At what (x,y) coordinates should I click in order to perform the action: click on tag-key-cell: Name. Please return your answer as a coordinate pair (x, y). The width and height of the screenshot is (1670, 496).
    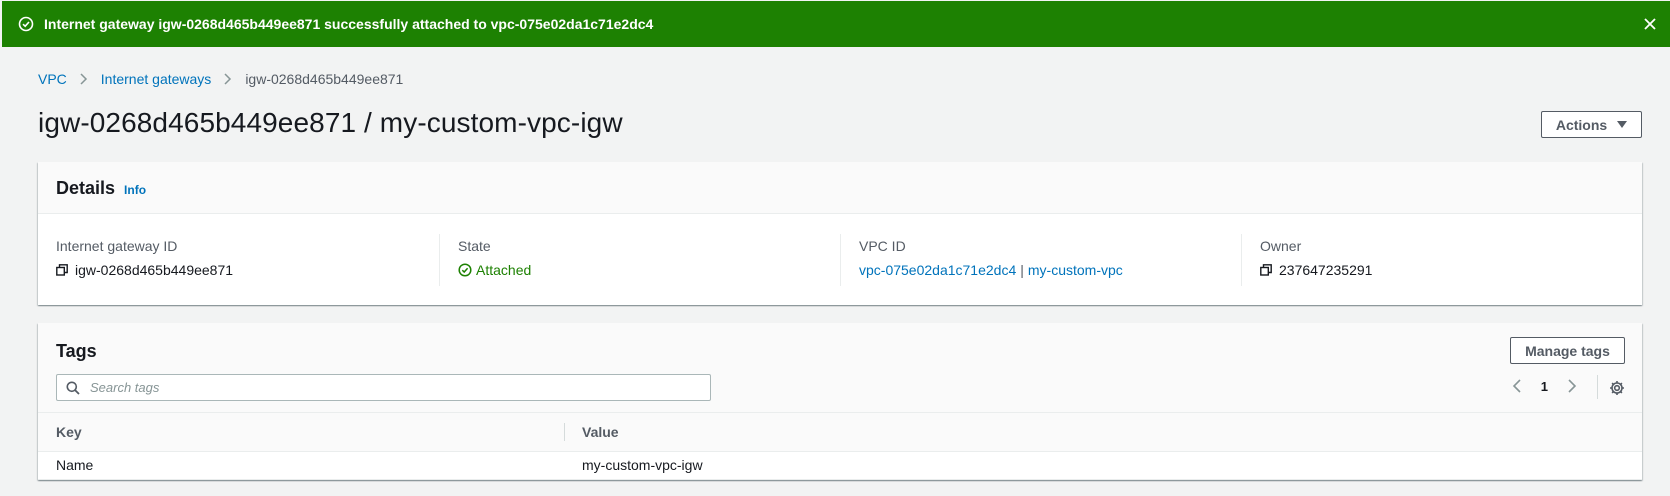
    Looking at the image, I should click on (301, 465).